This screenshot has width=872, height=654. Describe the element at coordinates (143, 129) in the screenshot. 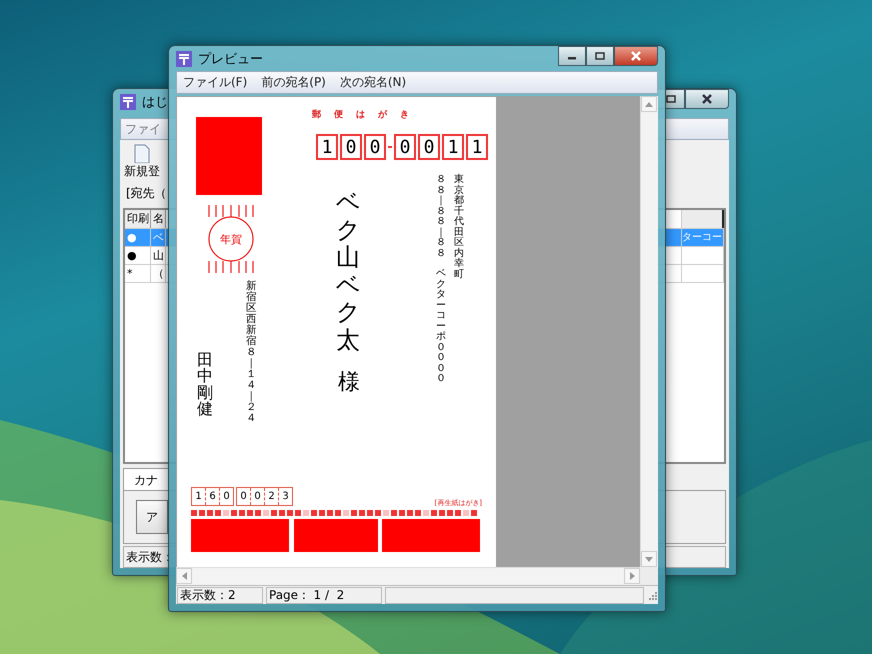

I see `menu-item: ファイ` at that location.